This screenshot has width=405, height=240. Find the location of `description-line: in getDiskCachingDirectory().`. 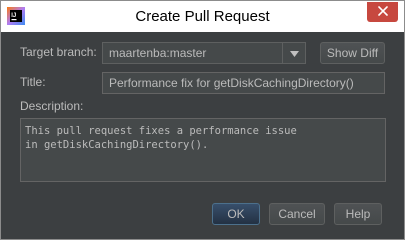

description-line: in getDiskCachingDirectory(). is located at coordinates (117, 145).